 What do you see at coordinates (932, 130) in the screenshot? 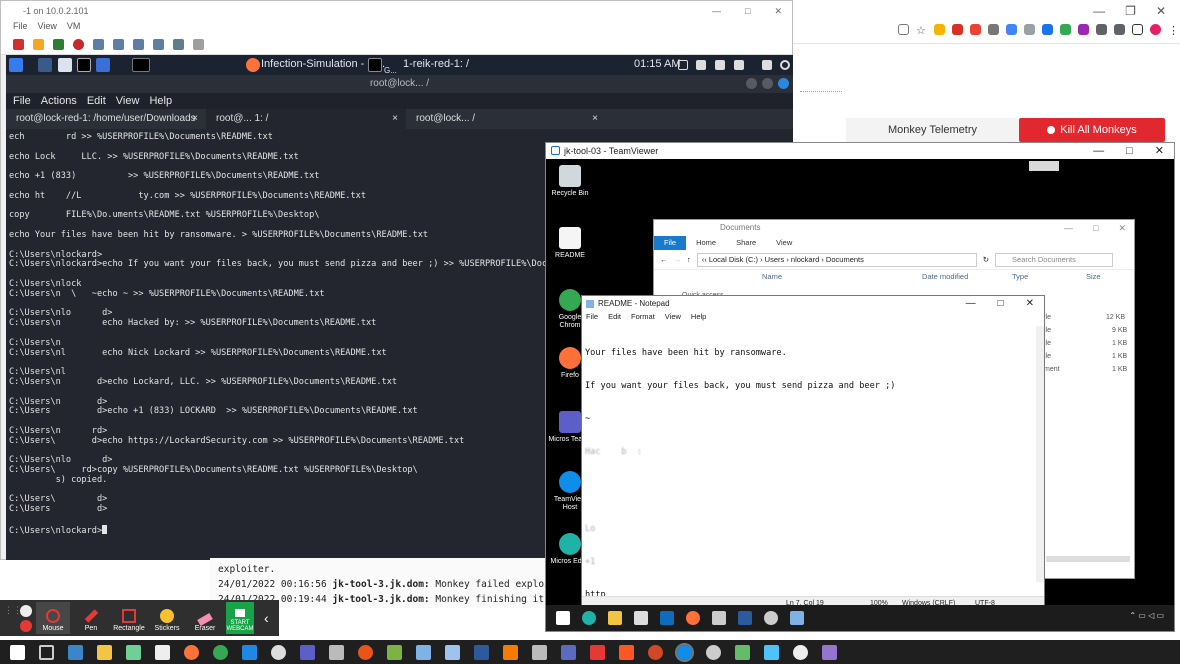
I see `monkey-telemetry-tab: Monkey Telemetry` at bounding box center [932, 130].